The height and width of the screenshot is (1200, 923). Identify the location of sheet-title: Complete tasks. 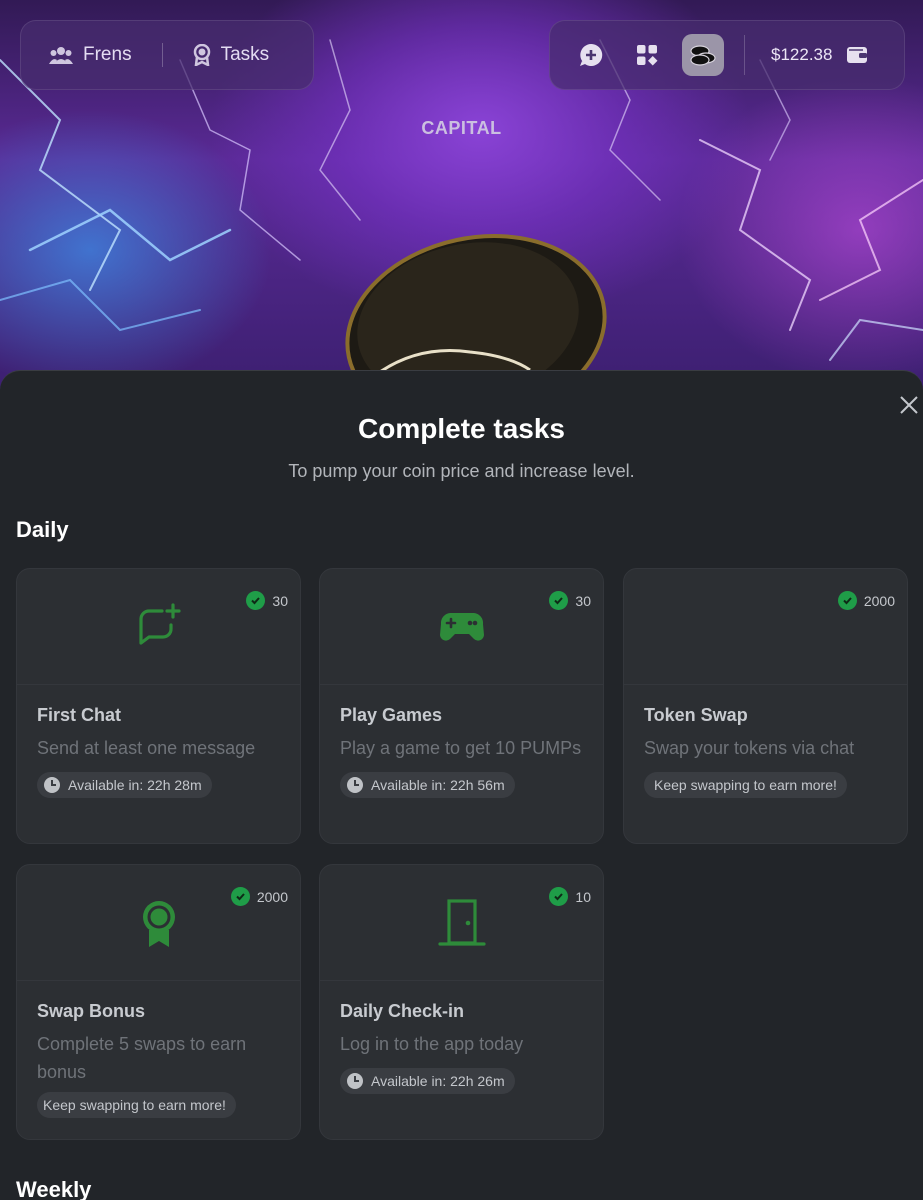
(461, 428).